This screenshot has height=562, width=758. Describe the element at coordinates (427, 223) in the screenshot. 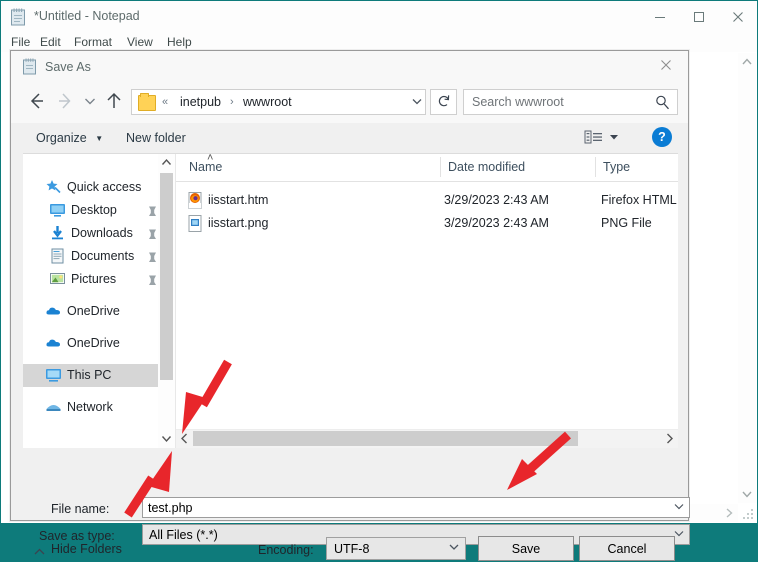

I see `table-row: iisstart.png 3/29/2023 2:43 AM PNG File` at that location.